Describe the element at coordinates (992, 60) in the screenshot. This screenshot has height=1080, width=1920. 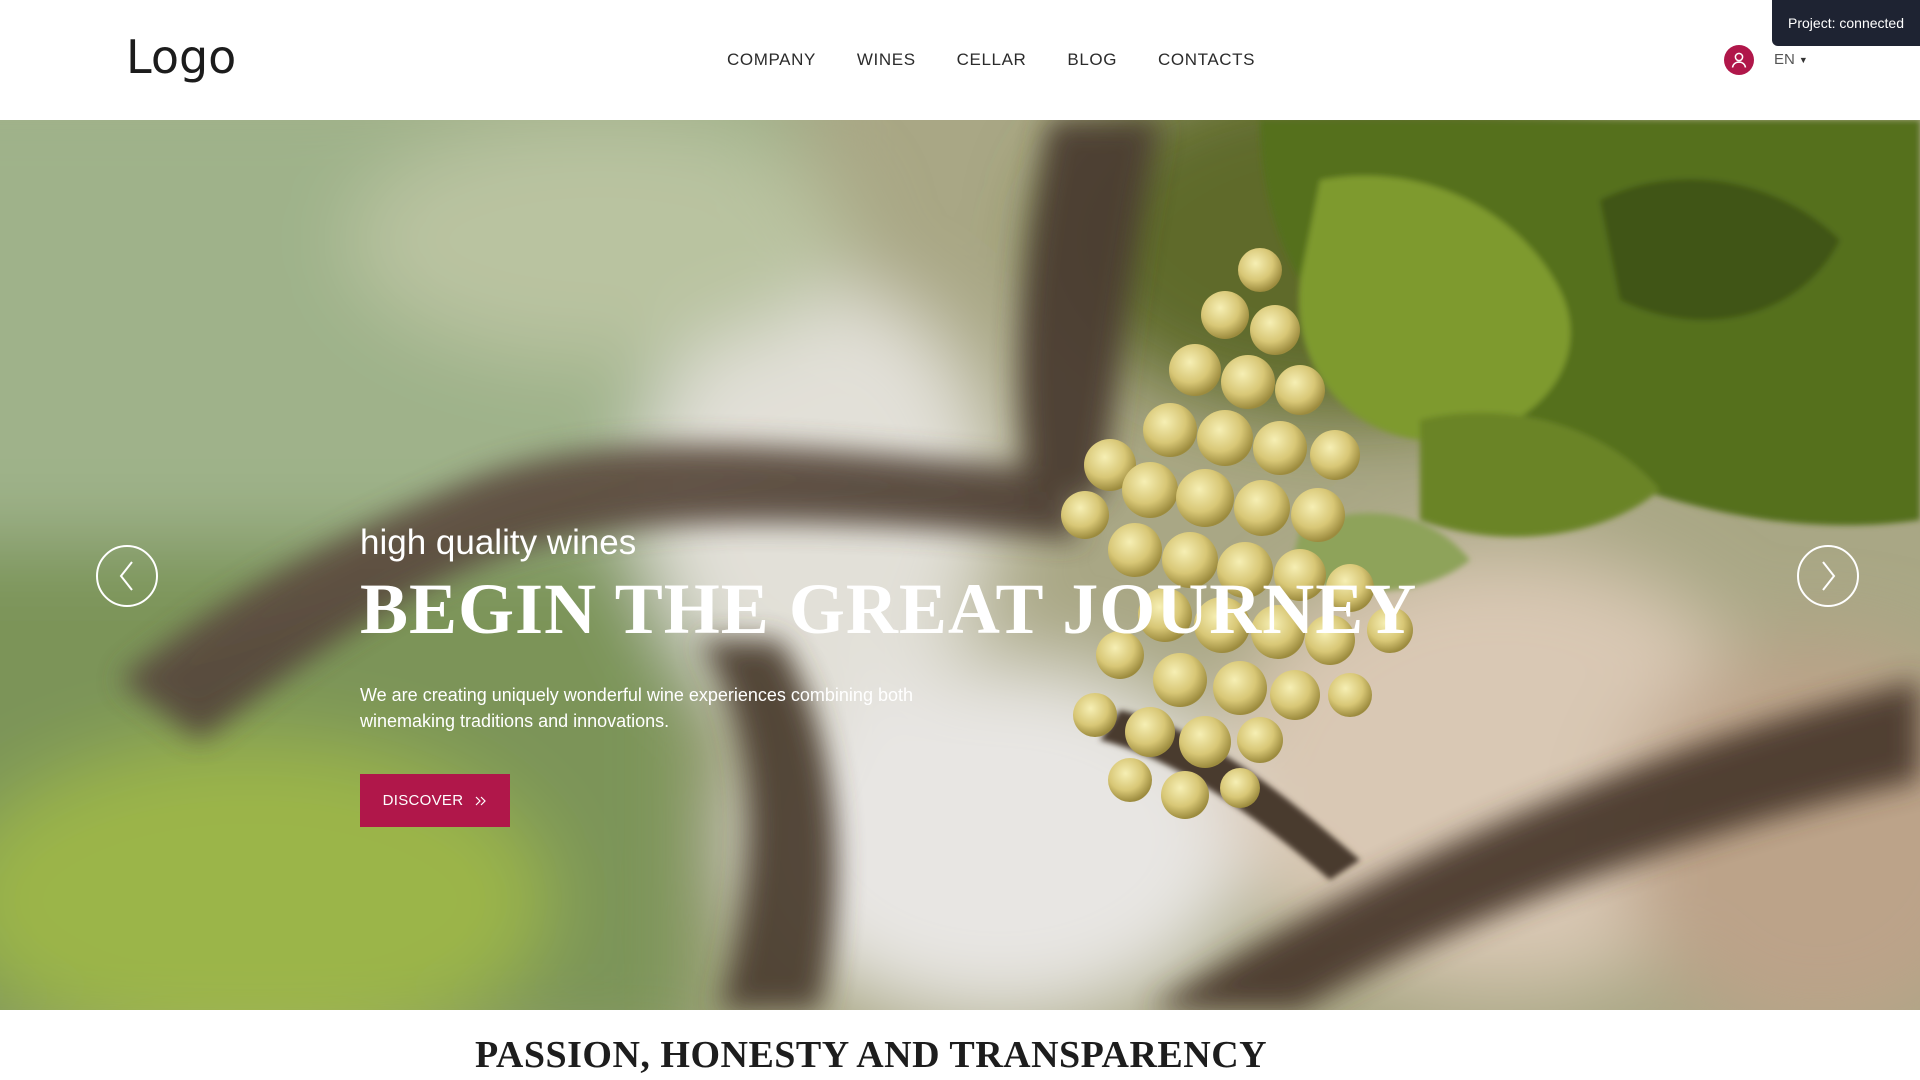
I see `nav-item-cellar: CELLAR` at that location.